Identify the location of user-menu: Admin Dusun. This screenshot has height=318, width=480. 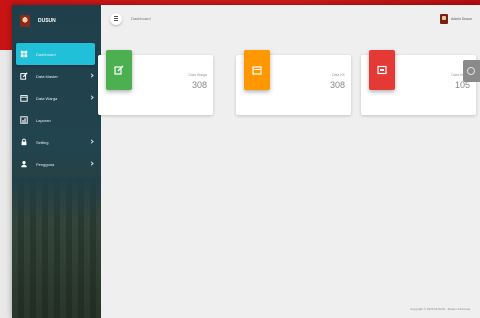
(455, 19).